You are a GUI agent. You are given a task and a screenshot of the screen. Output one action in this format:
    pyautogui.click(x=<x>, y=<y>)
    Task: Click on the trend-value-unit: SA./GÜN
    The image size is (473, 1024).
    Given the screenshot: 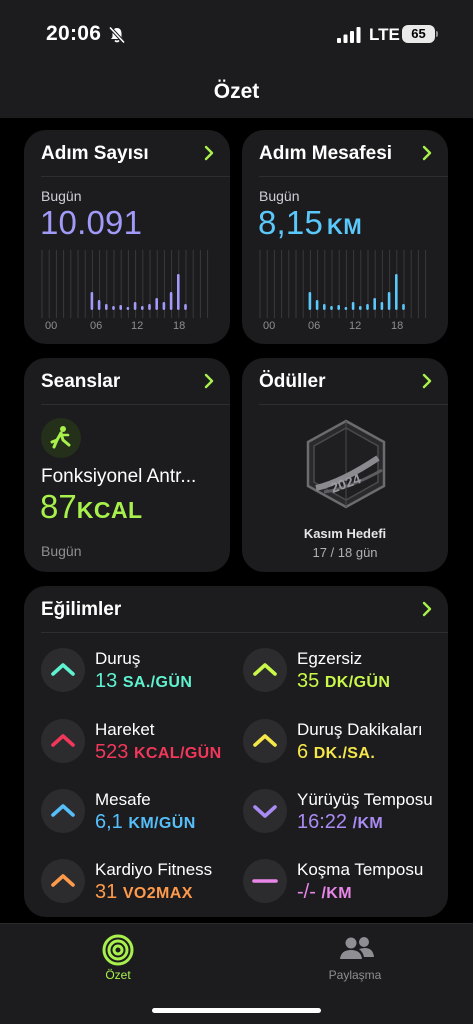 What is the action you would take?
    pyautogui.click(x=157, y=682)
    